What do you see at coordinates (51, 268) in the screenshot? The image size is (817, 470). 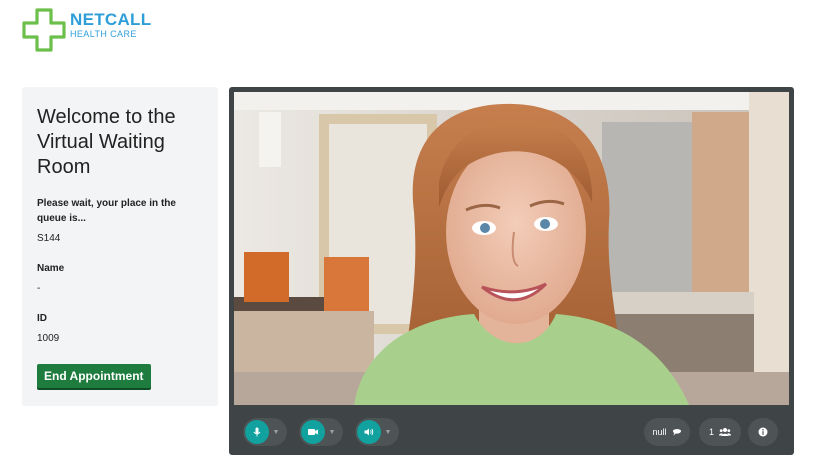 I see `name-label: Name` at bounding box center [51, 268].